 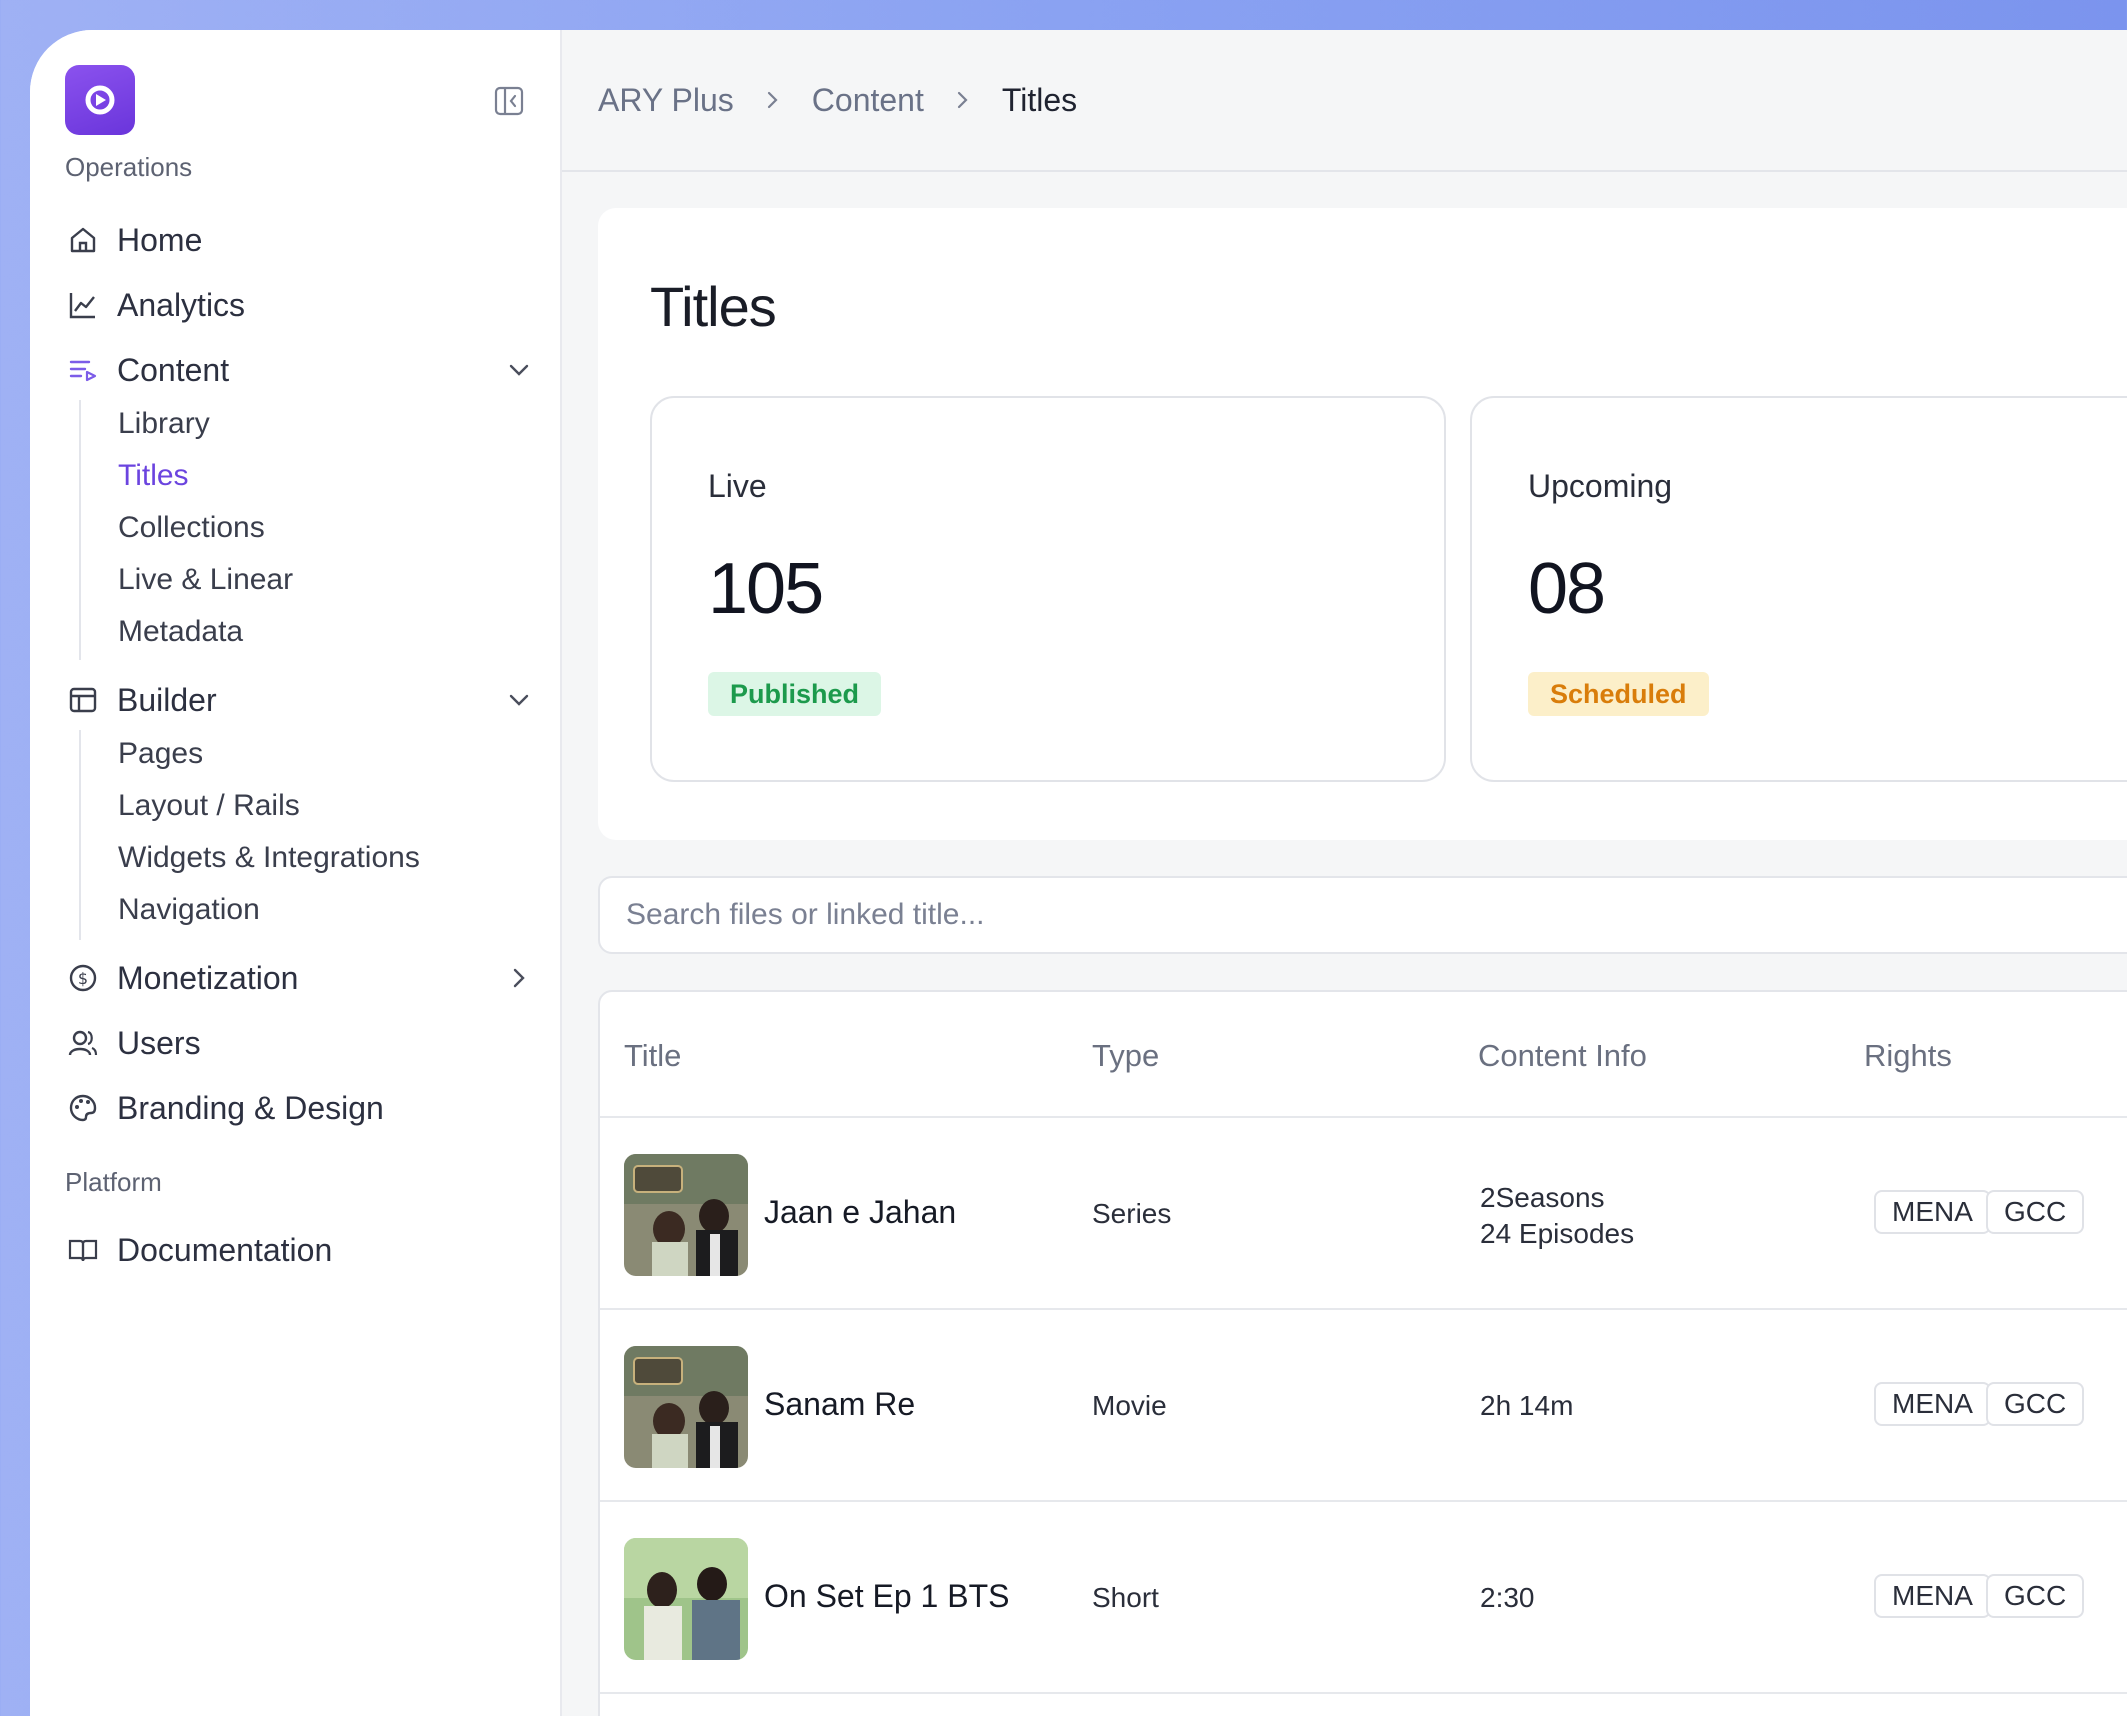 What do you see at coordinates (1562, 1056) in the screenshot?
I see `column-header-content-info: Content Info` at bounding box center [1562, 1056].